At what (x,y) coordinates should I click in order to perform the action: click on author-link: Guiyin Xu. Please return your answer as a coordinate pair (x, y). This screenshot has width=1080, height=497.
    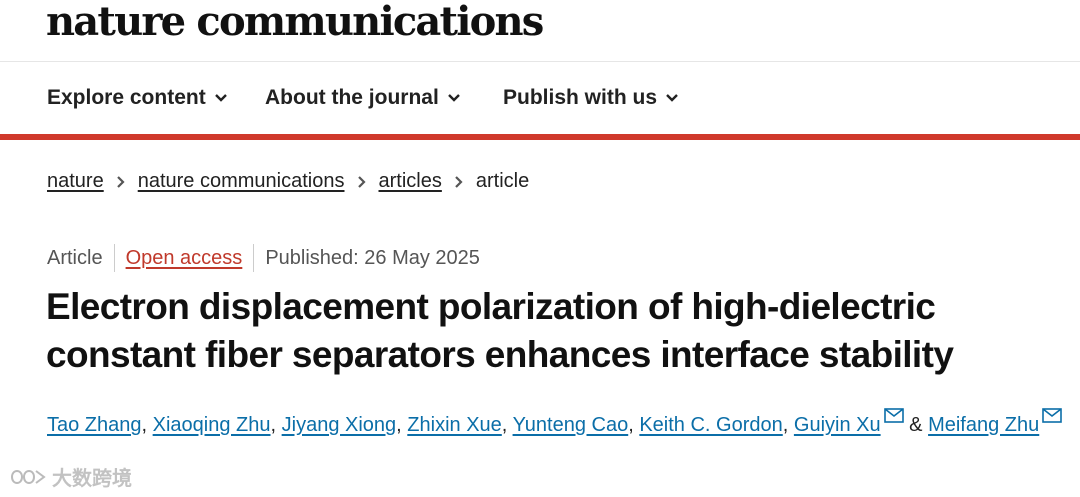
    Looking at the image, I should click on (837, 425).